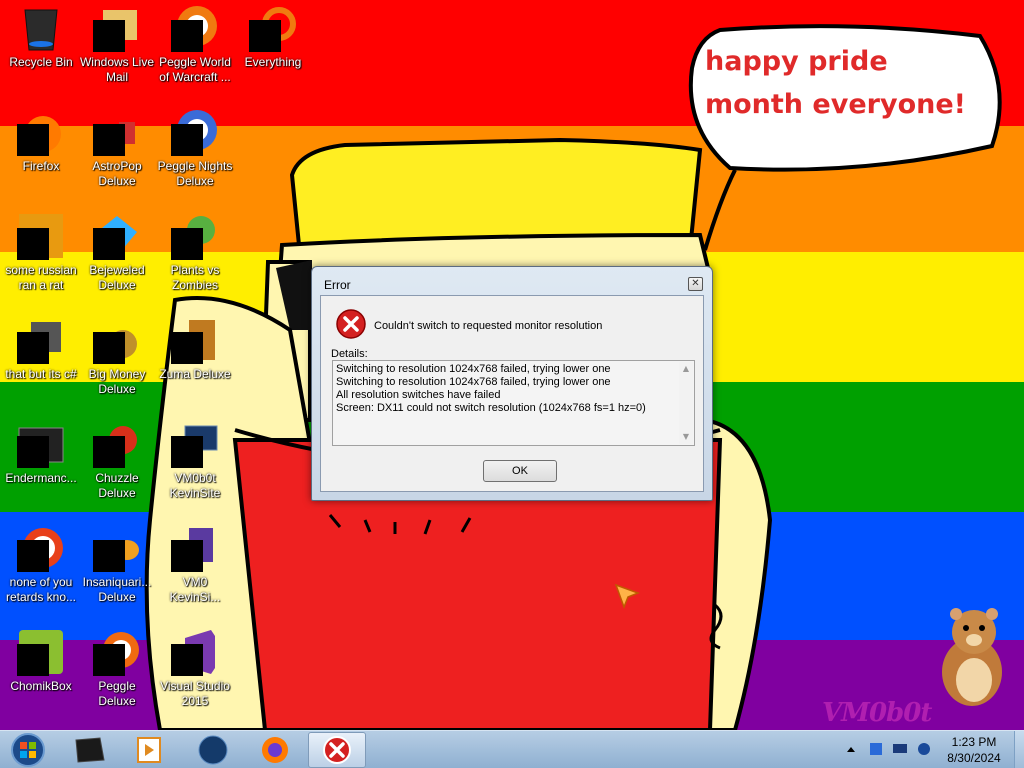 Image resolution: width=1024 pixels, height=768 pixels. I want to click on desktop-icon-astropop-deluxe: AstroPop Deluxe, so click(117, 156).